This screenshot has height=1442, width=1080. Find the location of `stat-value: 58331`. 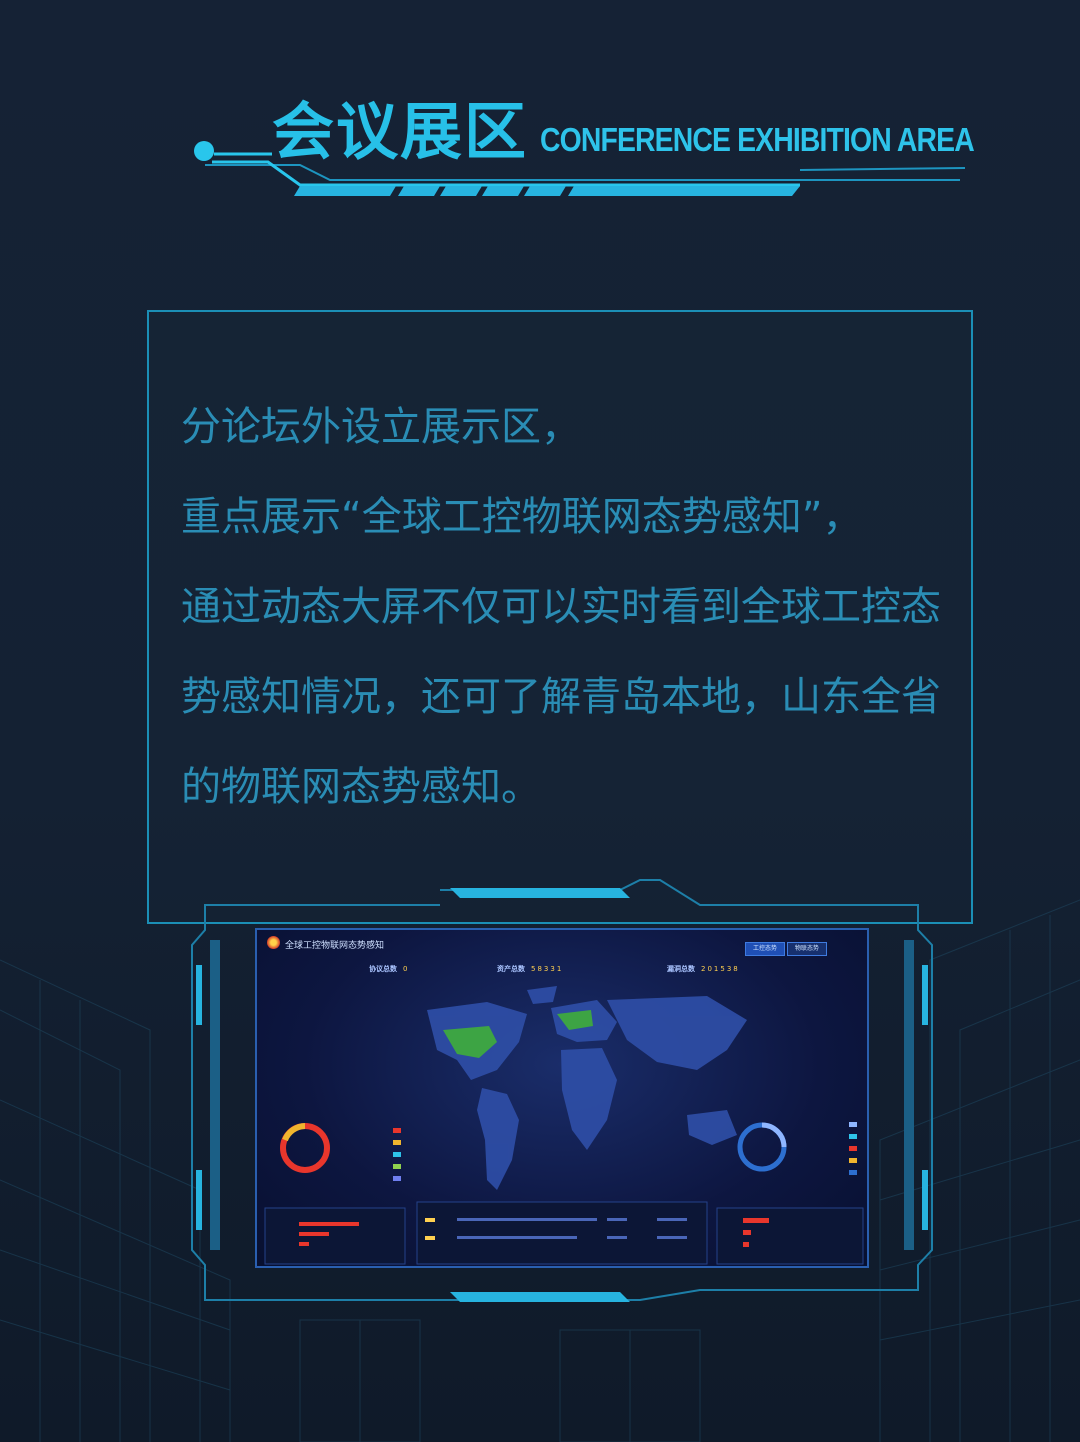

stat-value: 58331 is located at coordinates (547, 969).